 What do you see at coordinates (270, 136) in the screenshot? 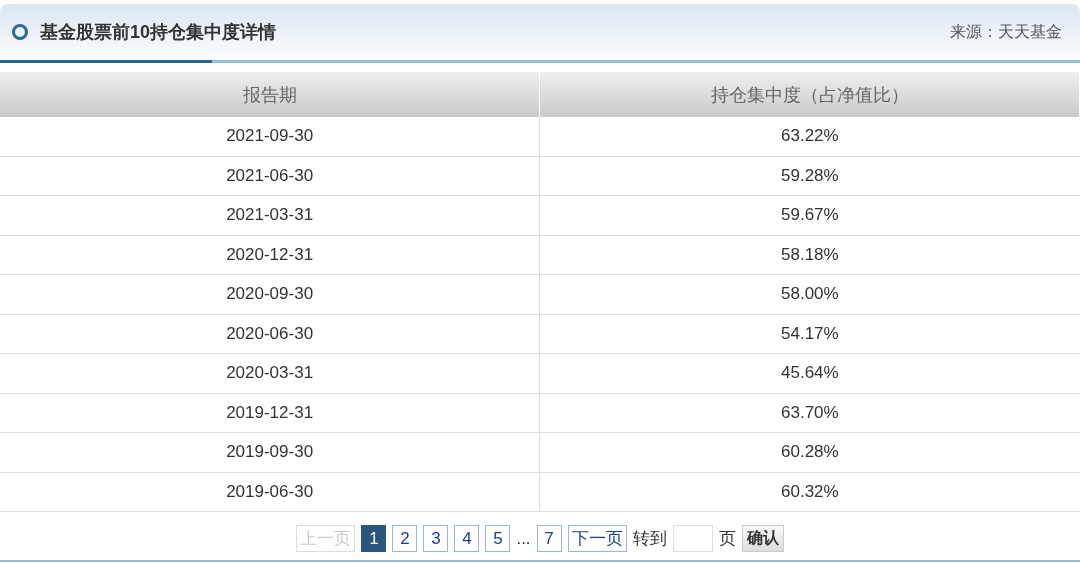
I see `table-cell: 2021-09-30` at bounding box center [270, 136].